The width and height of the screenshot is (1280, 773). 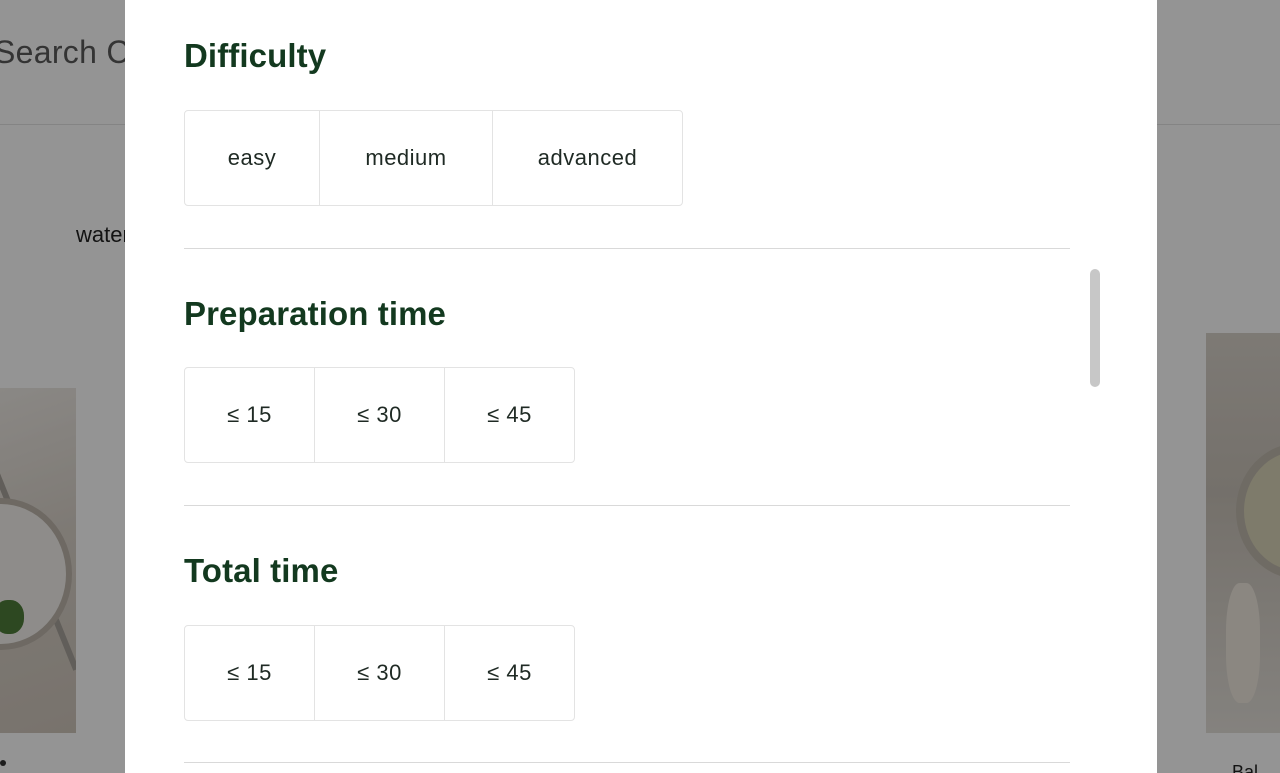 What do you see at coordinates (315, 313) in the screenshot?
I see `preparation-time-title: Preparation time` at bounding box center [315, 313].